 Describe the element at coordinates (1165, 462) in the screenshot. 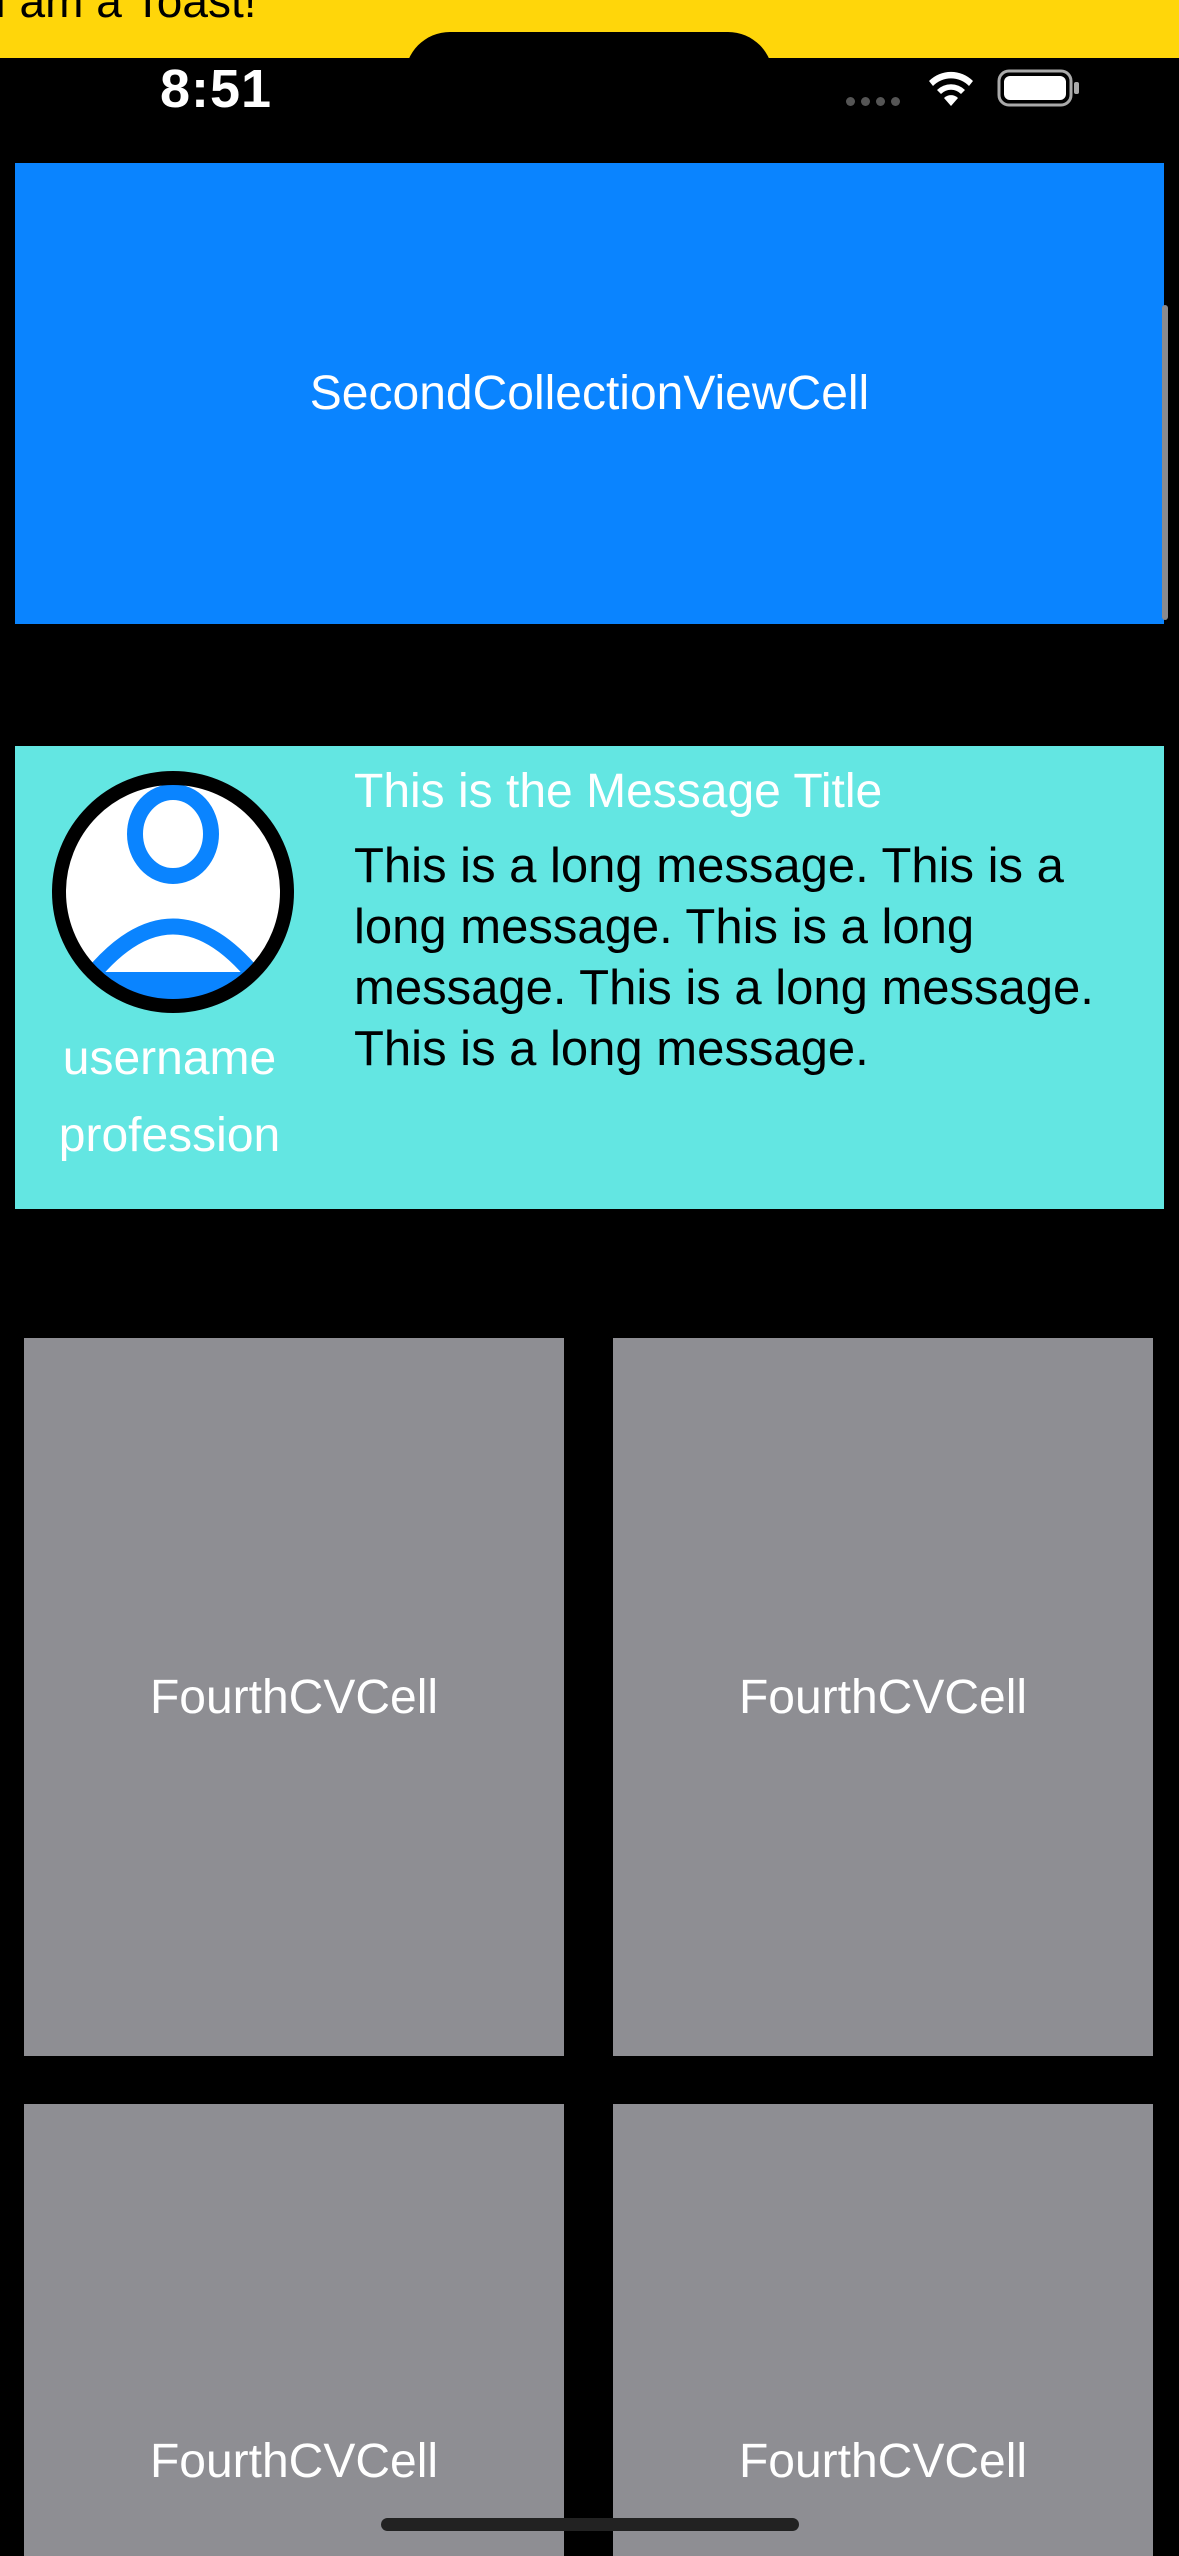

I see `scroll-indicator` at that location.